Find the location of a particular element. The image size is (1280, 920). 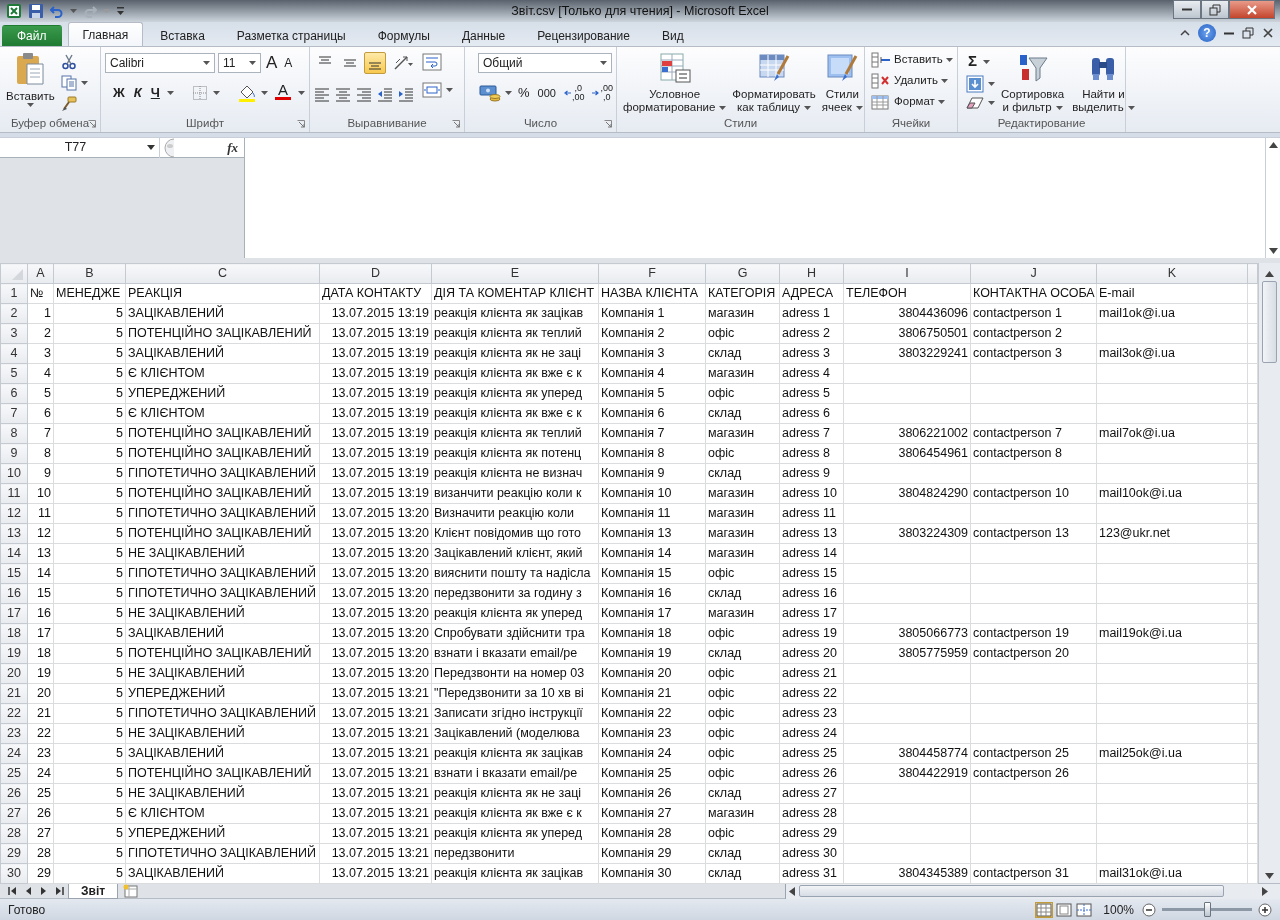

row-header: 17 is located at coordinates (14, 613).